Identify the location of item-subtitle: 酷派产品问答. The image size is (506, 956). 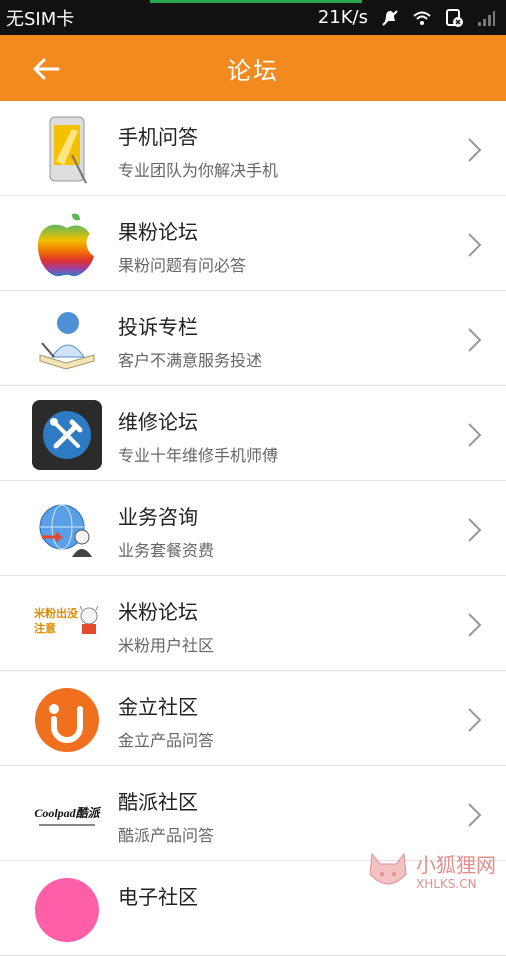
(166, 834).